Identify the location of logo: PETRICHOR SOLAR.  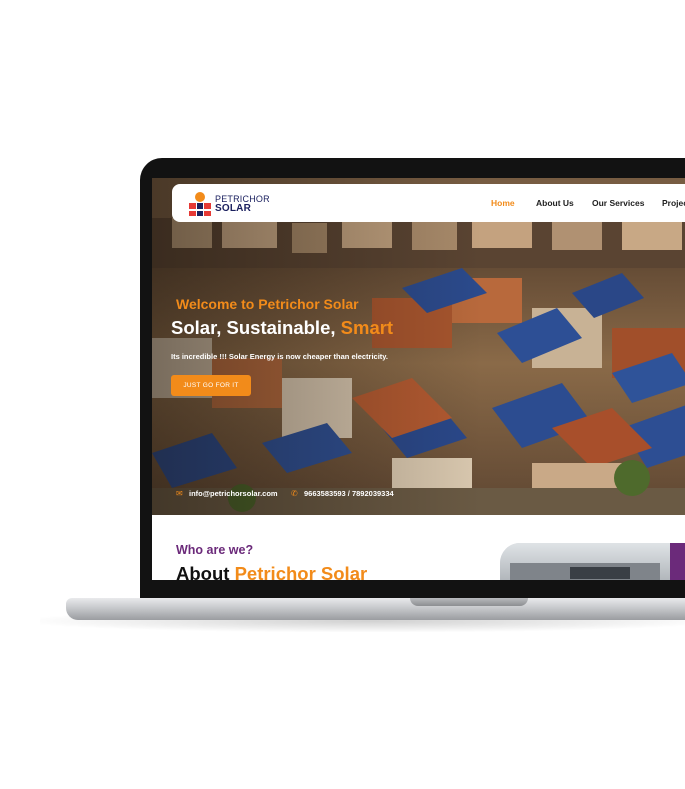
(229, 204).